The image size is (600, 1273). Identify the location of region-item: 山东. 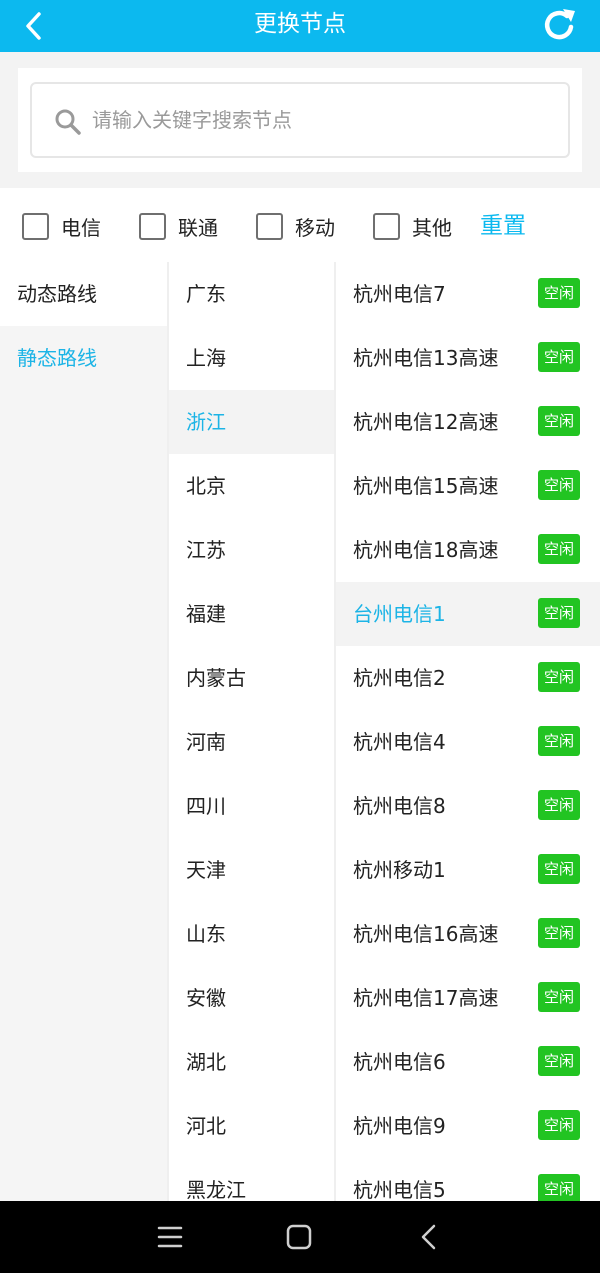
(252, 934).